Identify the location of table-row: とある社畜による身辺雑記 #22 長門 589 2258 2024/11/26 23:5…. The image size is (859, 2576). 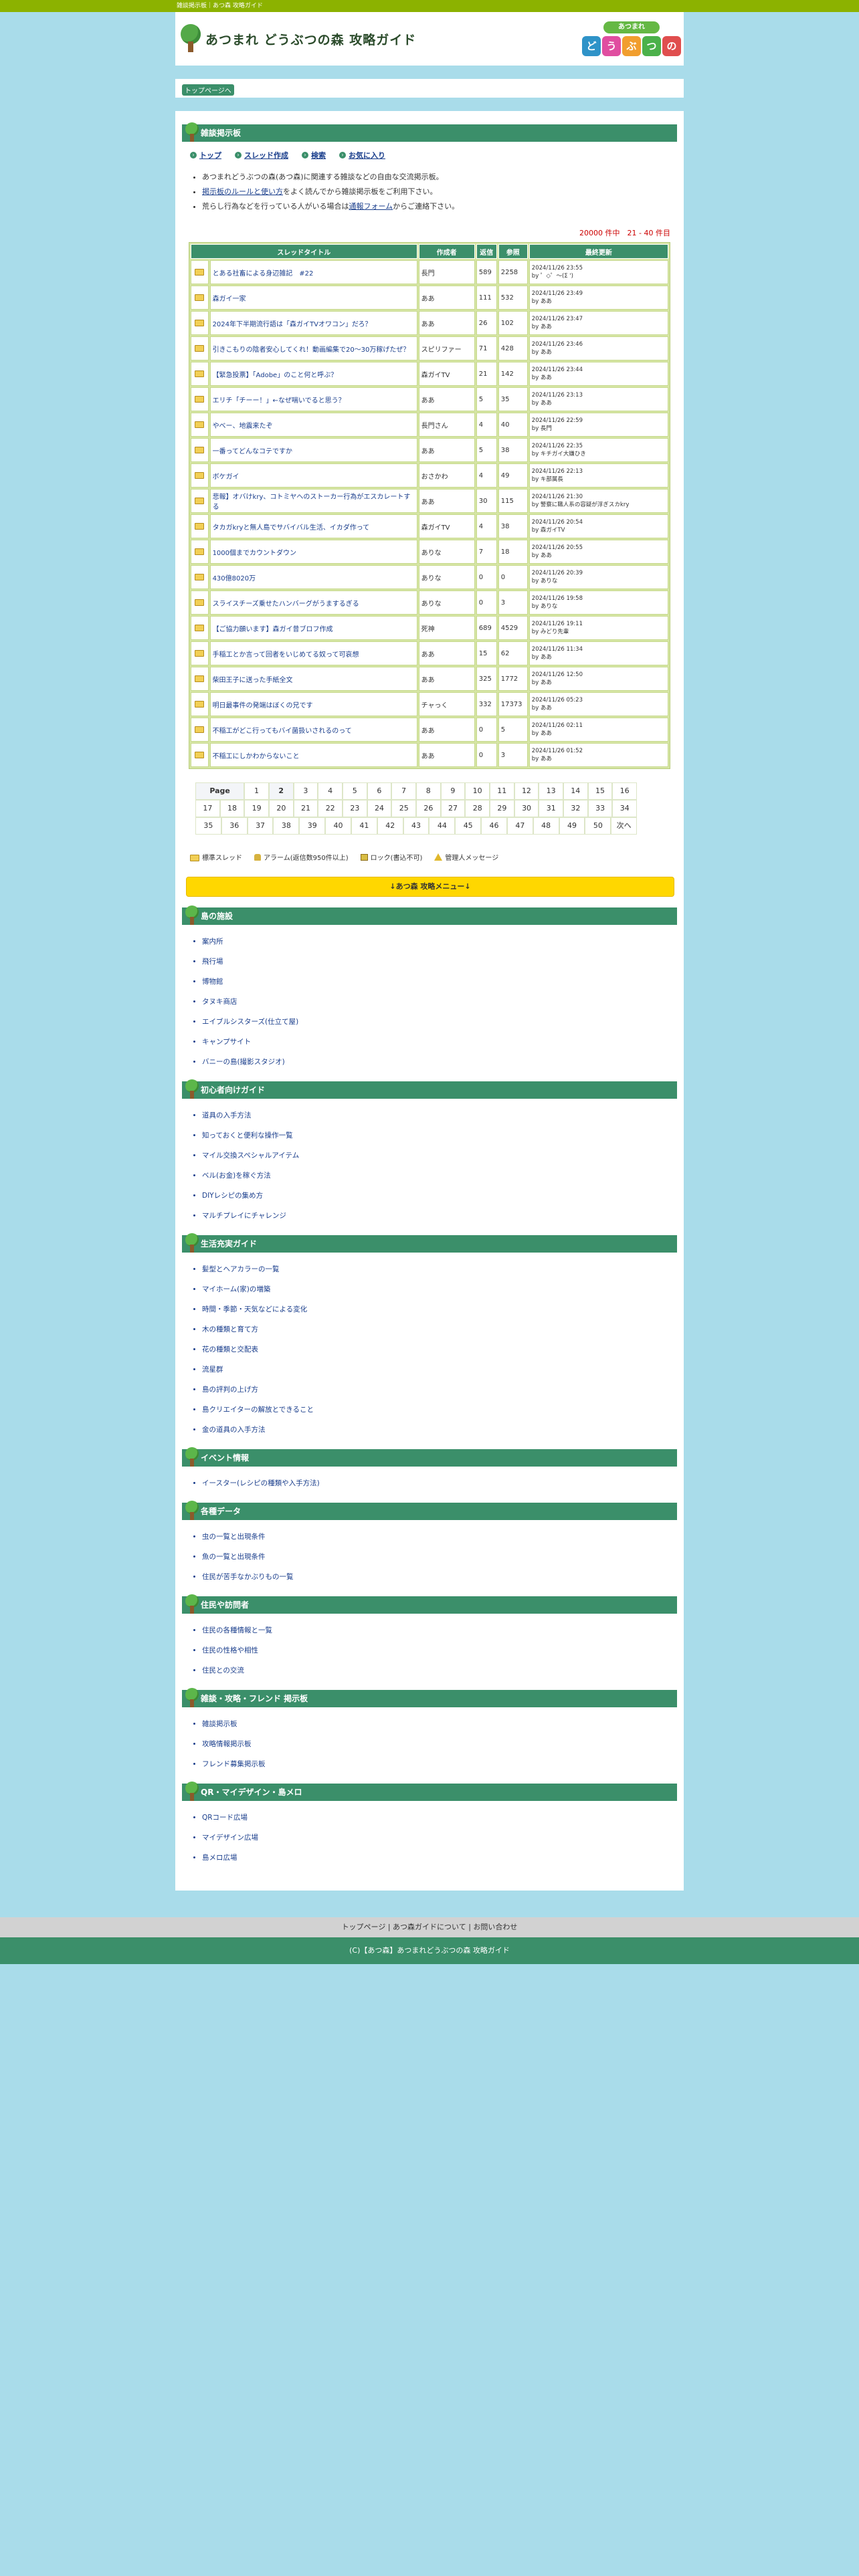
(429, 272).